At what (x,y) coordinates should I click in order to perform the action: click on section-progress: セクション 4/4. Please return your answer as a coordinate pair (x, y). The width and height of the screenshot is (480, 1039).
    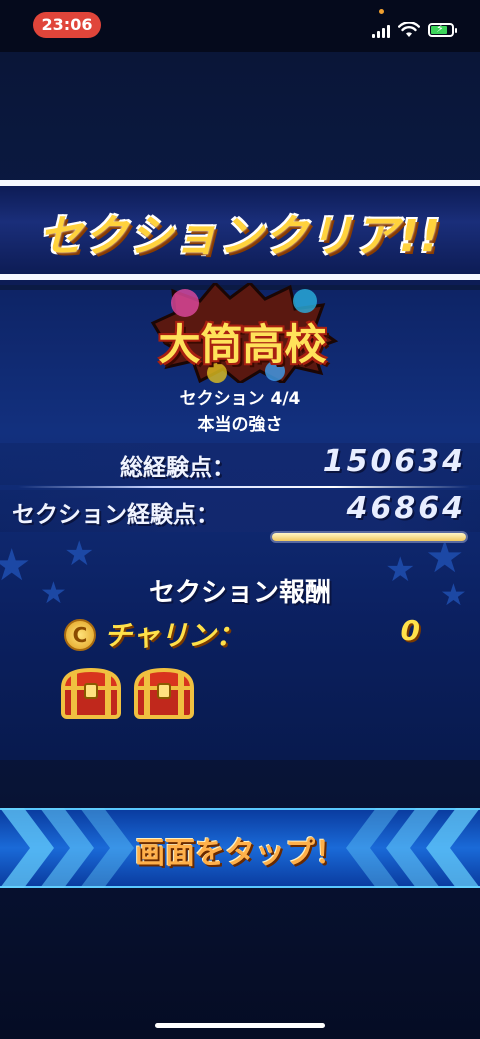
    Looking at the image, I should click on (240, 399).